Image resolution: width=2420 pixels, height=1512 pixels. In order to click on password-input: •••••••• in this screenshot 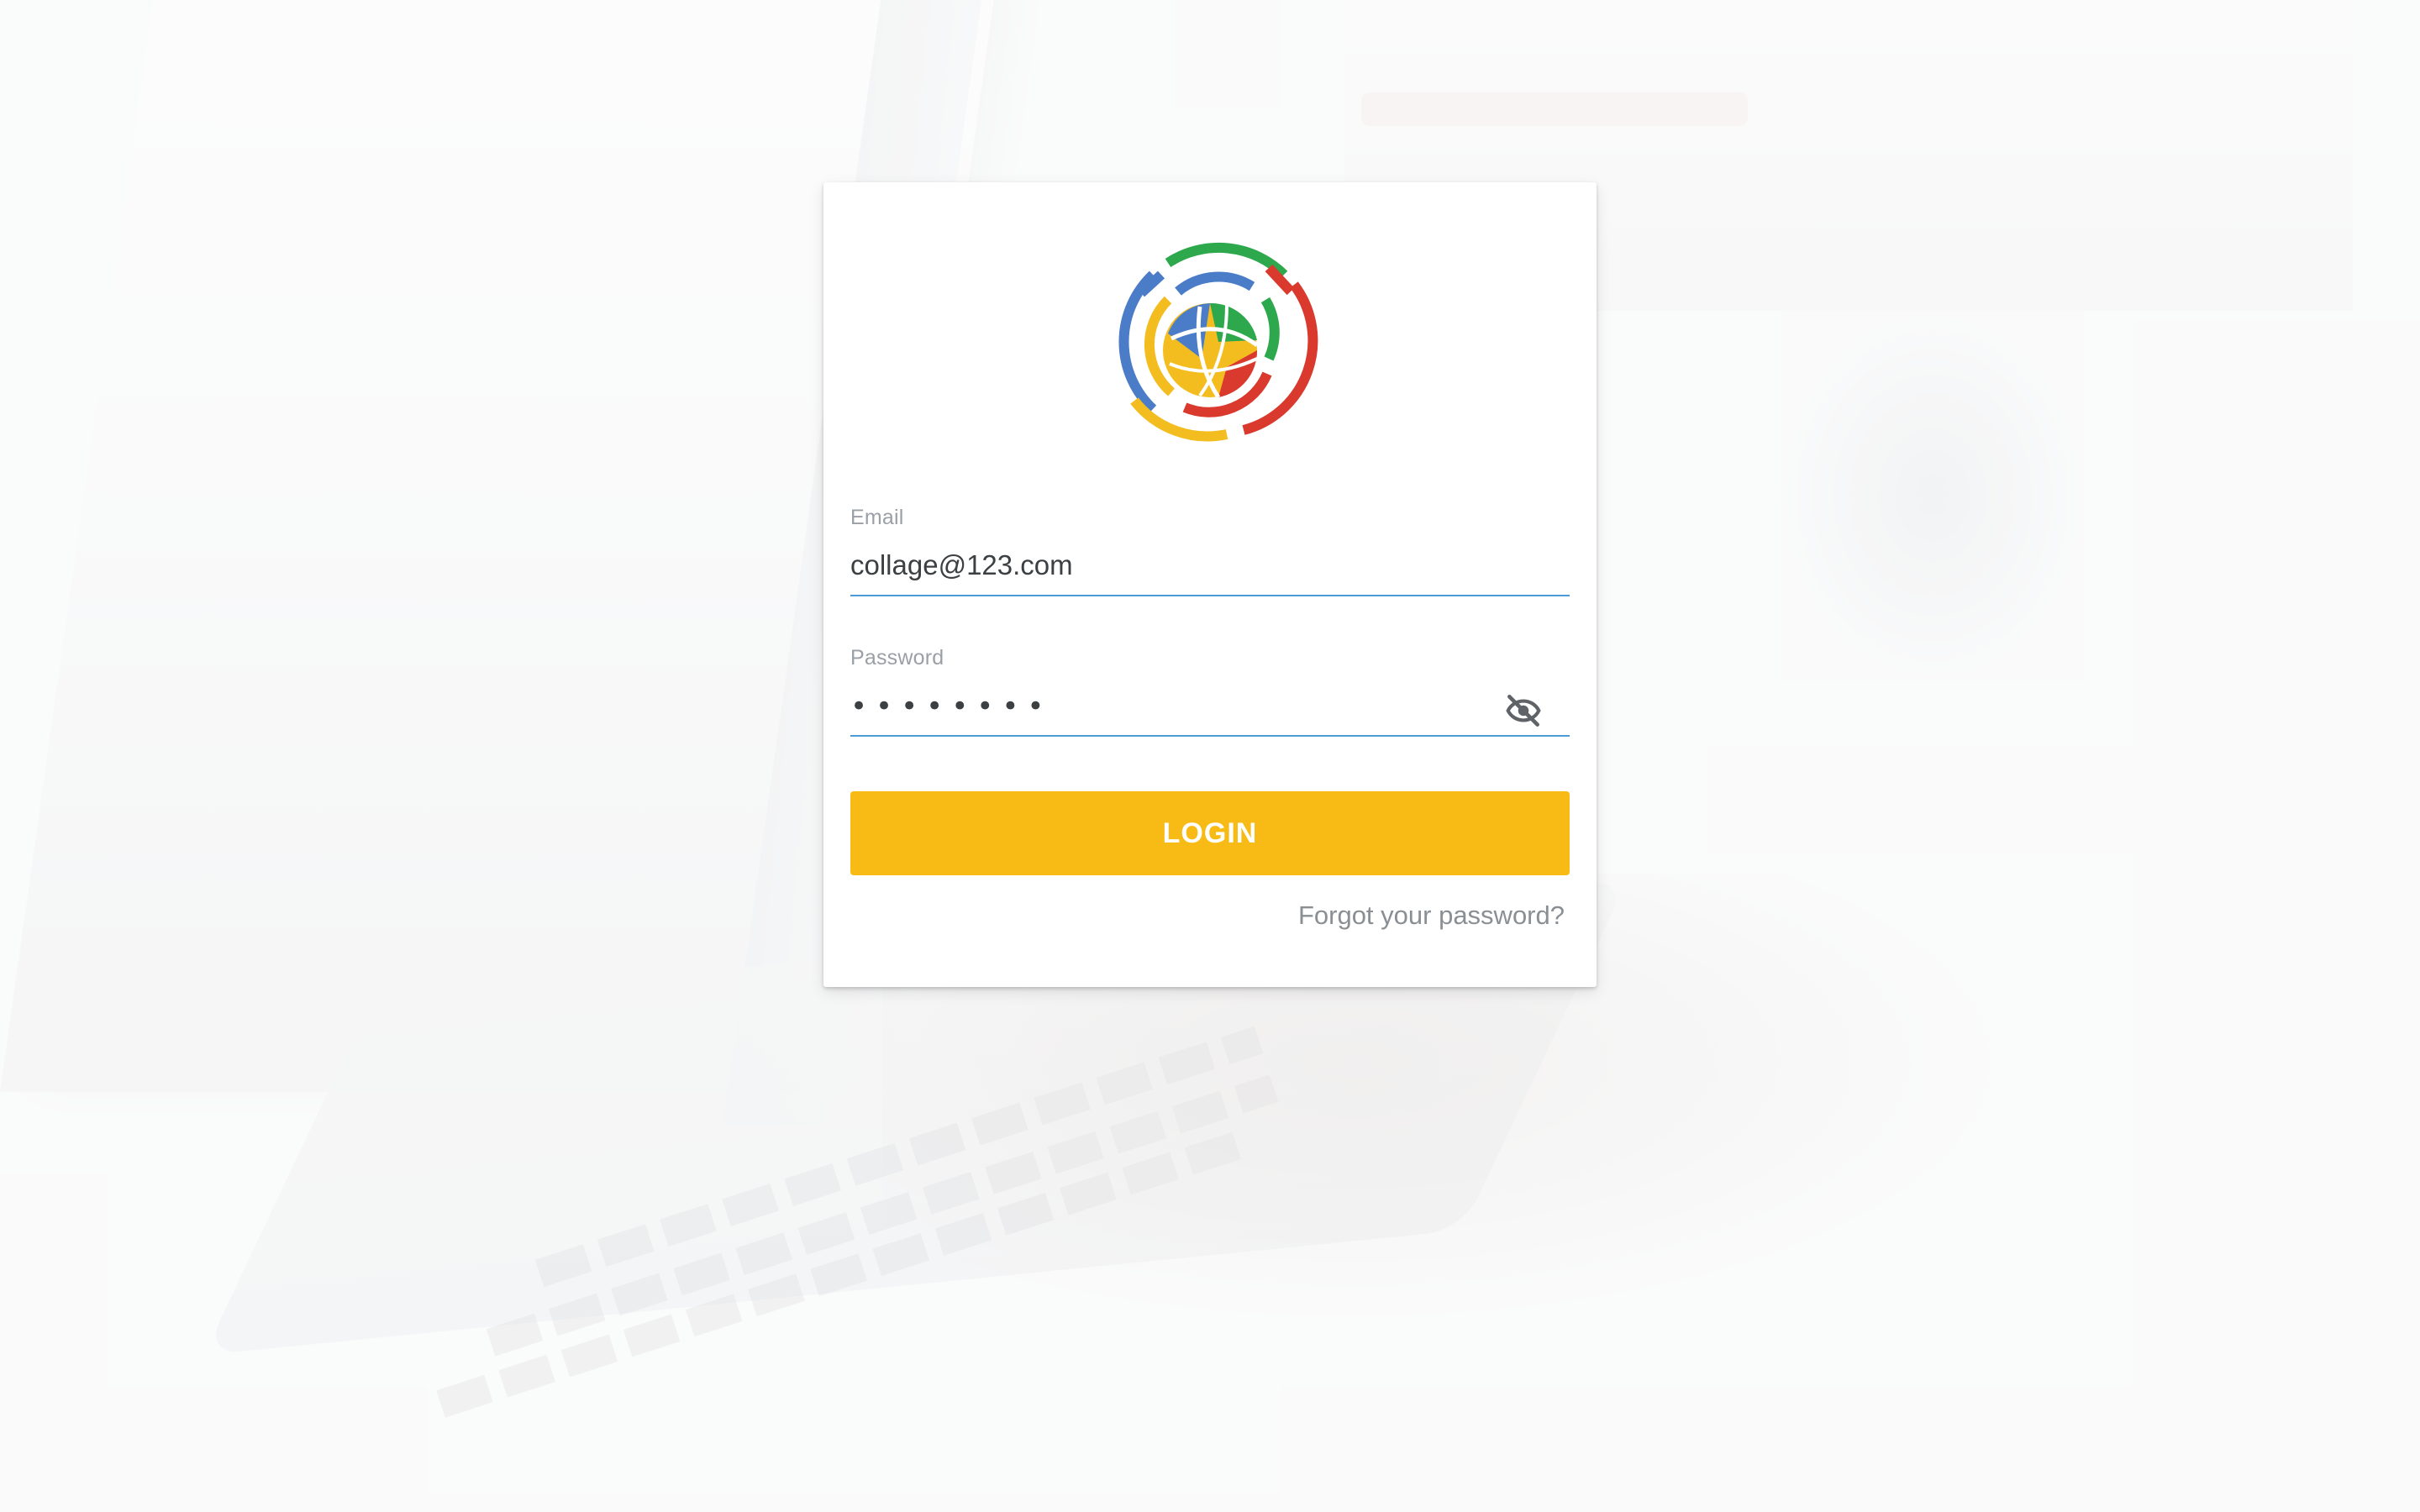, I will do `click(951, 706)`.